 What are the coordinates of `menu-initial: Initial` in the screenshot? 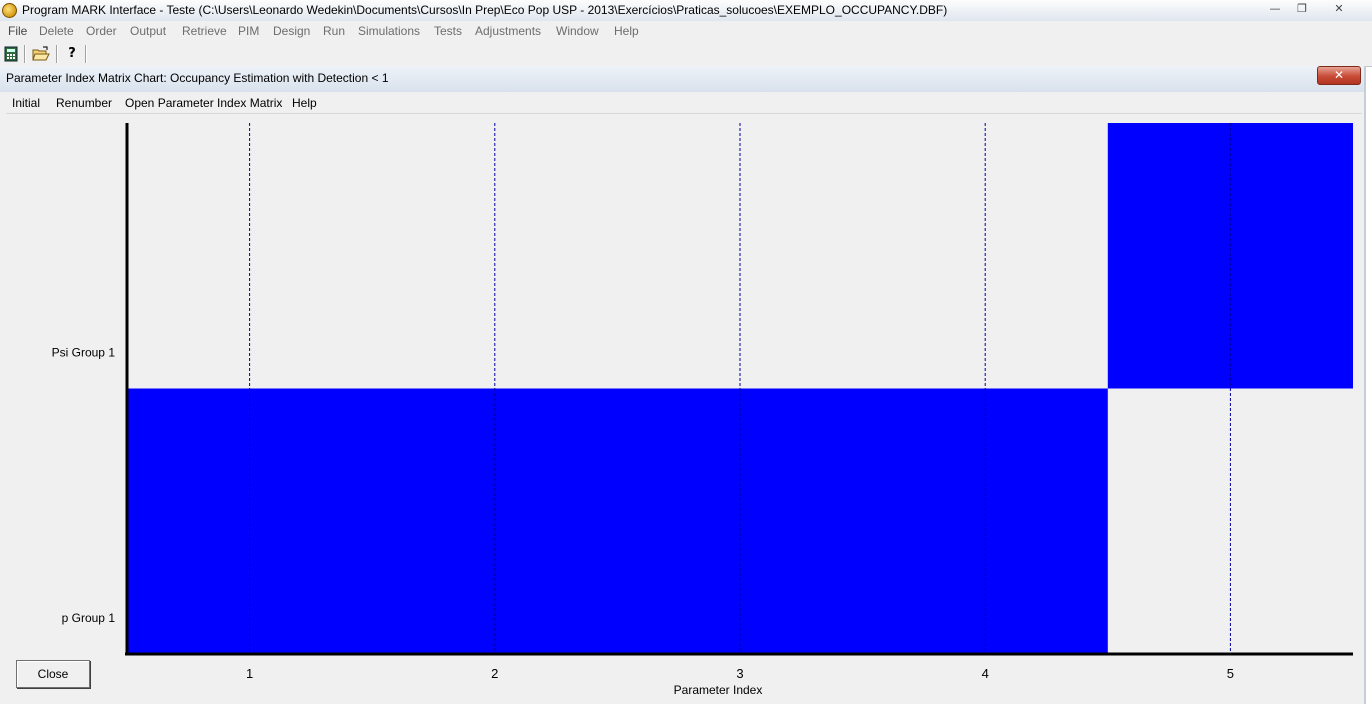 It's located at (26, 103).